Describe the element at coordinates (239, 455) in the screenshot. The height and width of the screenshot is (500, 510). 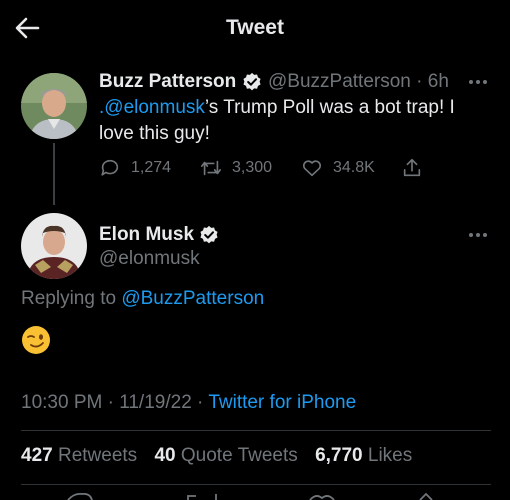
I see `quote-tweets-label: Quote Tweets` at that location.